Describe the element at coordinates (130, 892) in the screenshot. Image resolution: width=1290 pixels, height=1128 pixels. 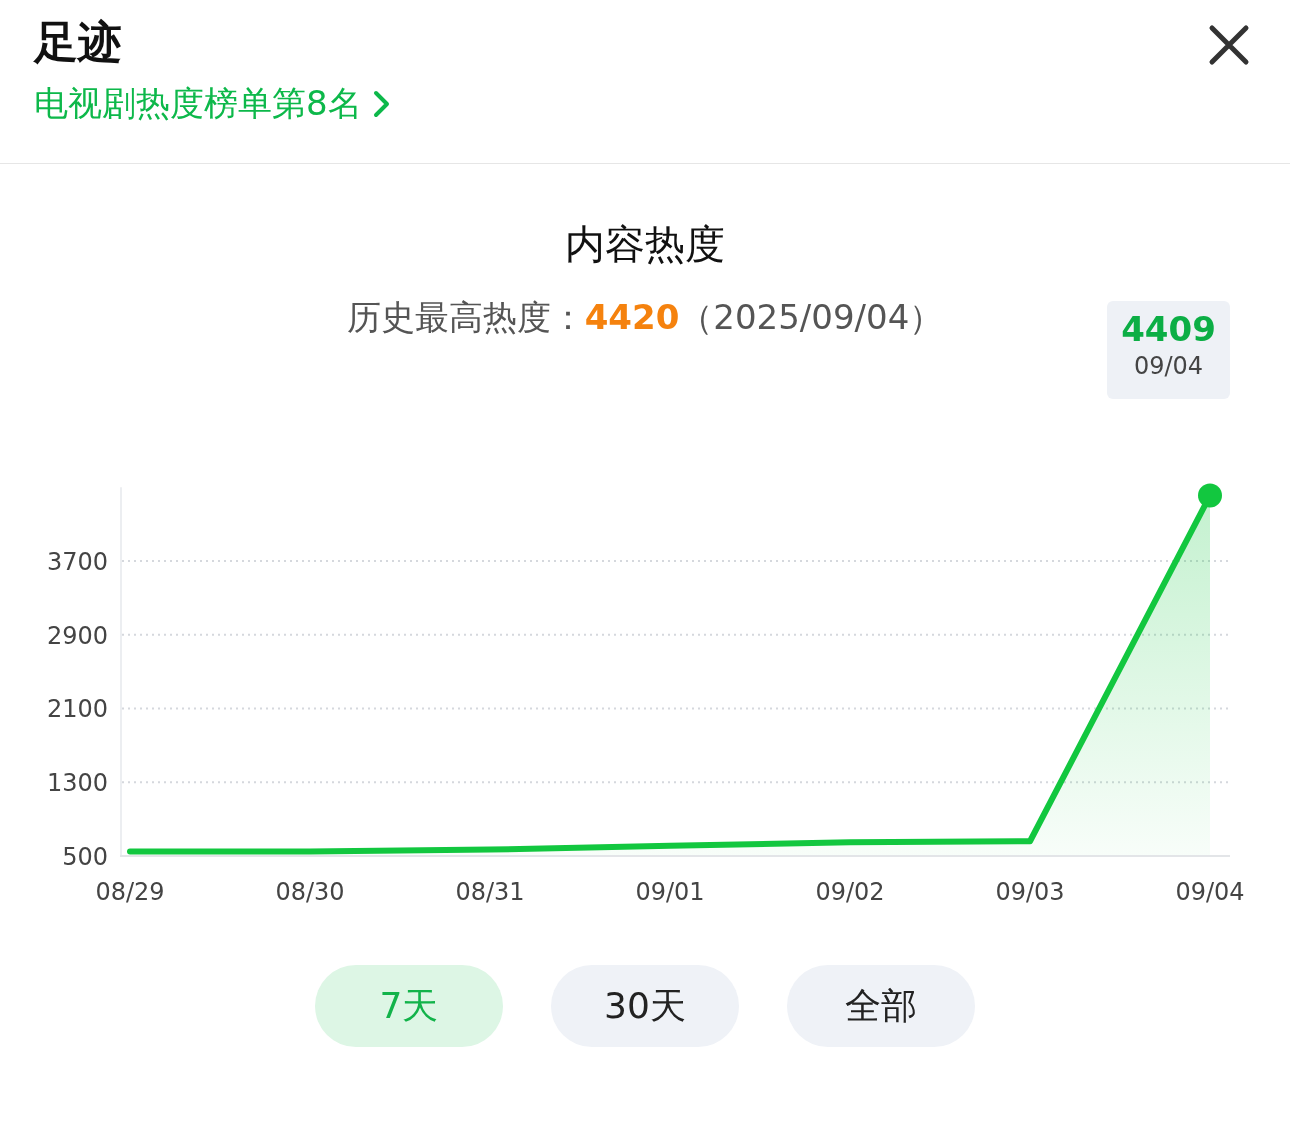
I see `x-axis-label: 08/29` at that location.